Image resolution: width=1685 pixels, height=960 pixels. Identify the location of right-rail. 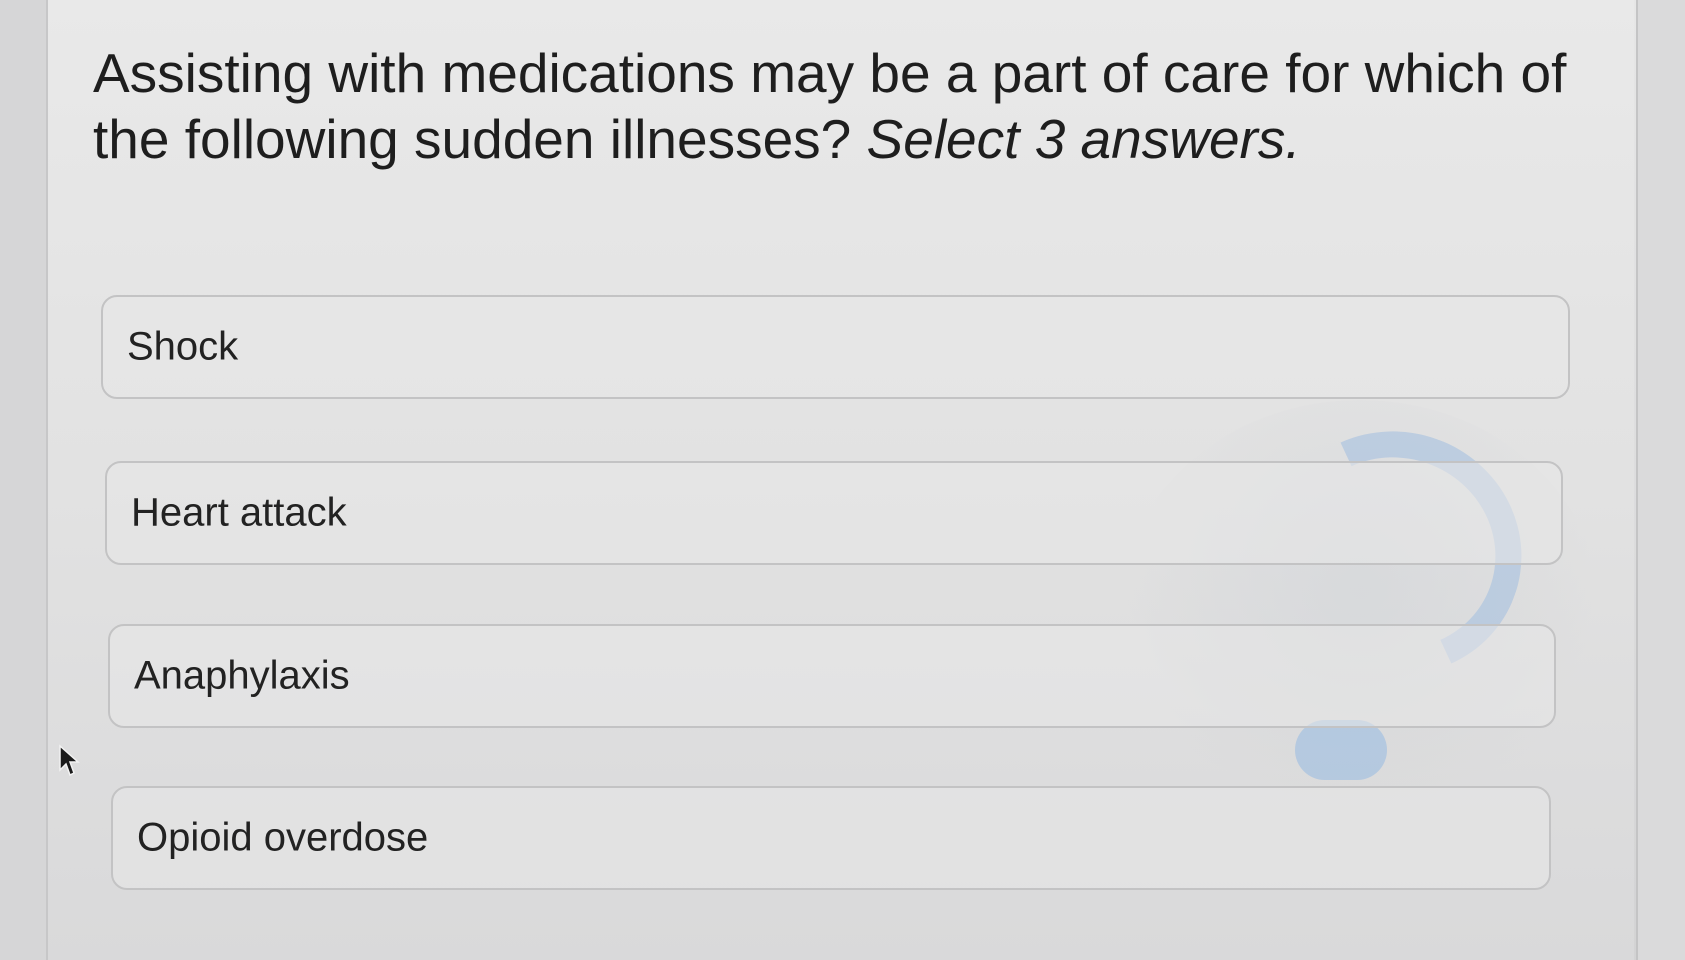
(1660, 480).